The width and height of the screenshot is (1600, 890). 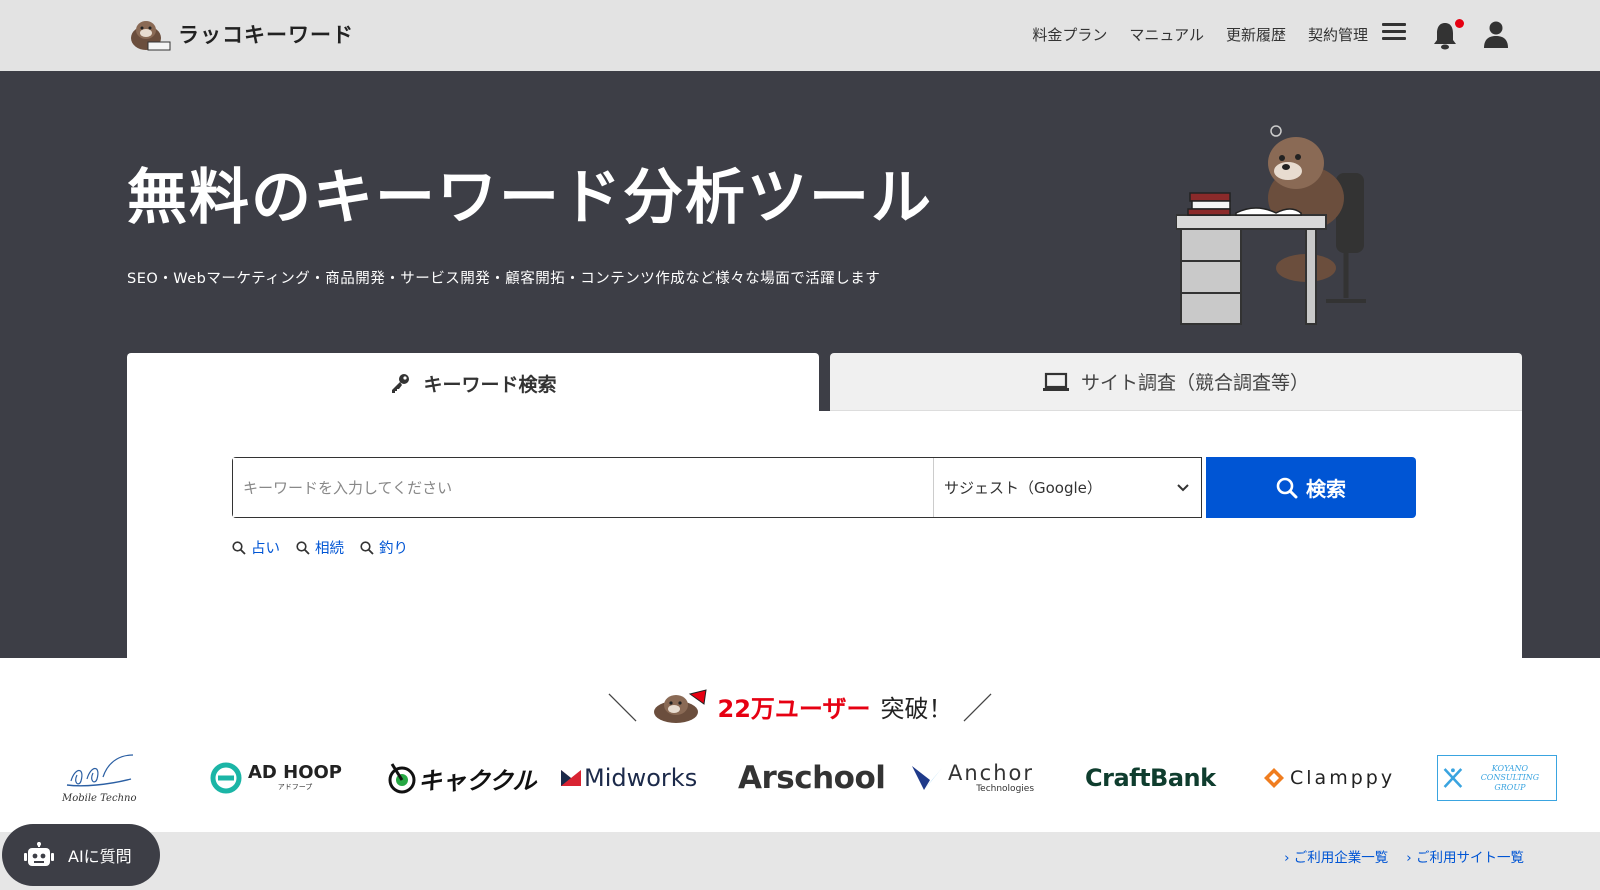 What do you see at coordinates (1256, 34) in the screenshot?
I see `nav-changelog: 更新履歴` at bounding box center [1256, 34].